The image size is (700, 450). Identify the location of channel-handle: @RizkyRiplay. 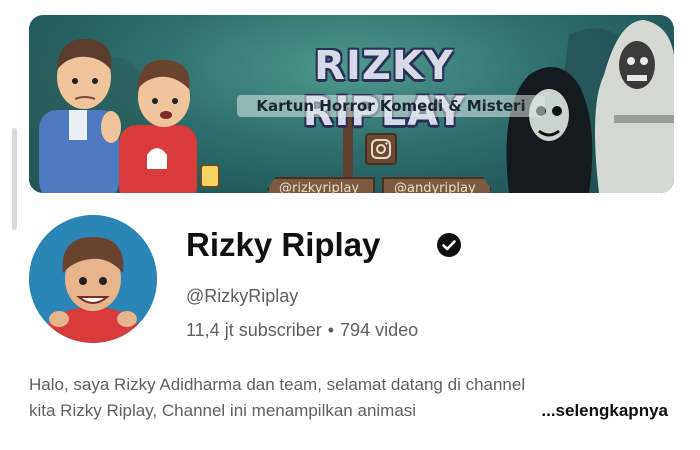
(242, 296).